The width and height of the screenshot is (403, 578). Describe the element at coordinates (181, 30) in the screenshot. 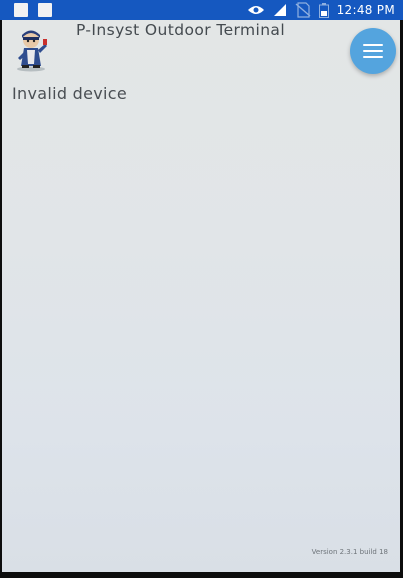

I see `app-title: P-Insyst Outdoor Terminal` at that location.